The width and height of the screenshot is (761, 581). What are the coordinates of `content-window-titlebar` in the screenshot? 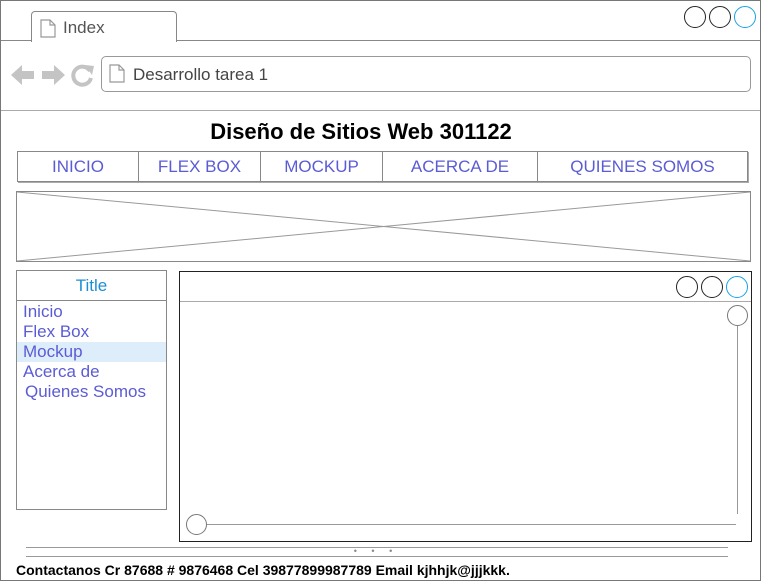 It's located at (465, 287).